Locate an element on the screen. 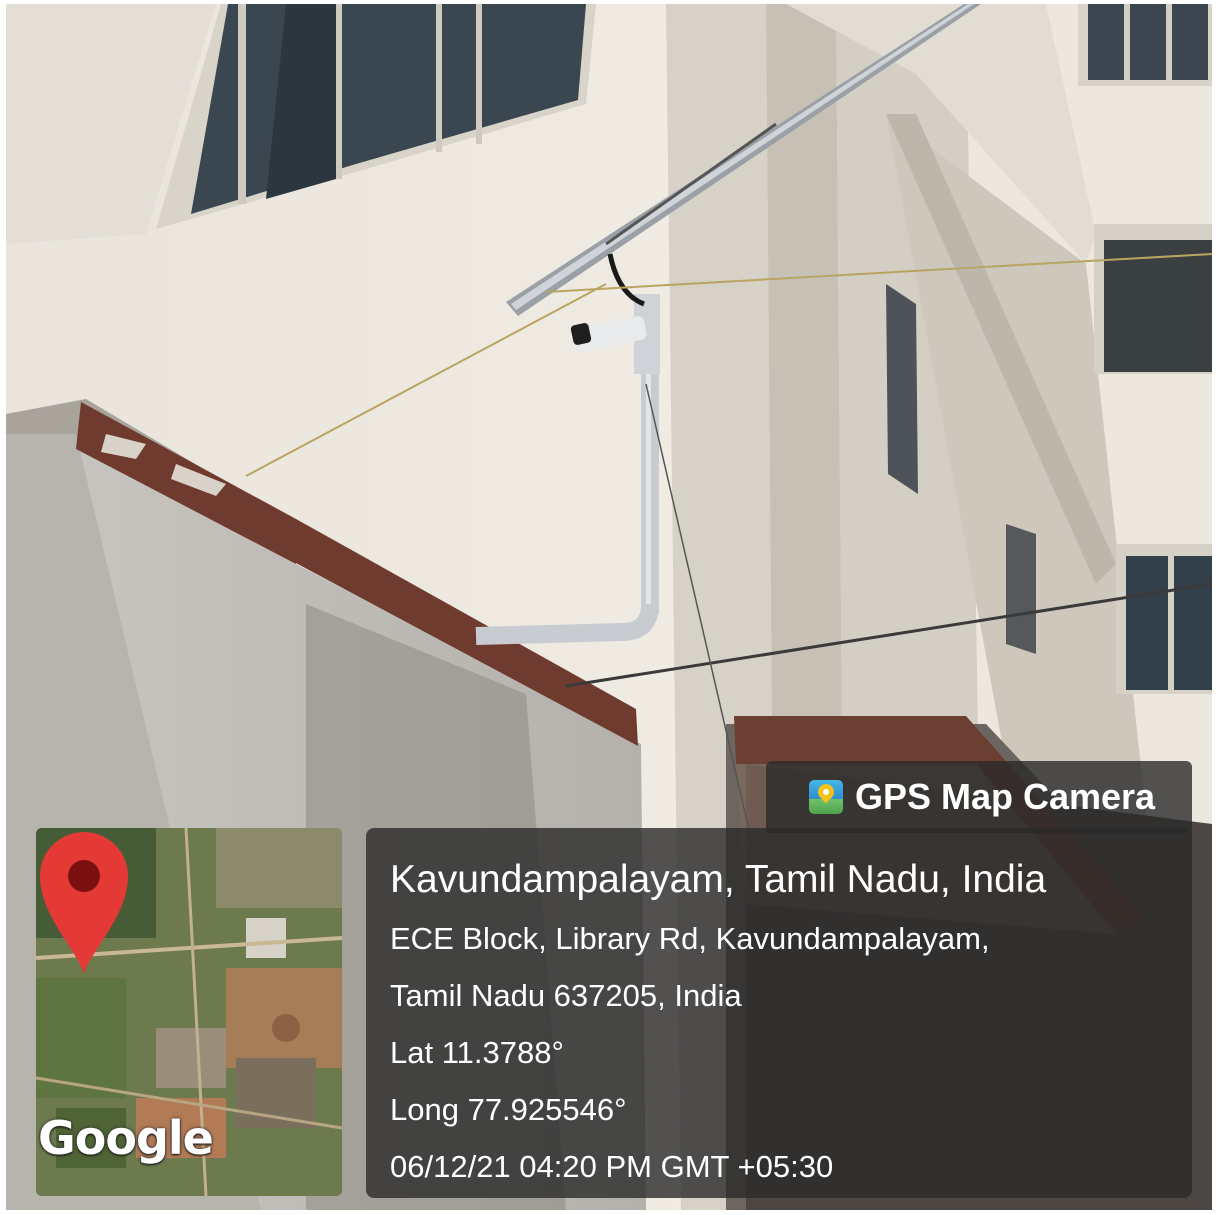 The image size is (1218, 1215). google-logo: Google is located at coordinates (126, 1138).